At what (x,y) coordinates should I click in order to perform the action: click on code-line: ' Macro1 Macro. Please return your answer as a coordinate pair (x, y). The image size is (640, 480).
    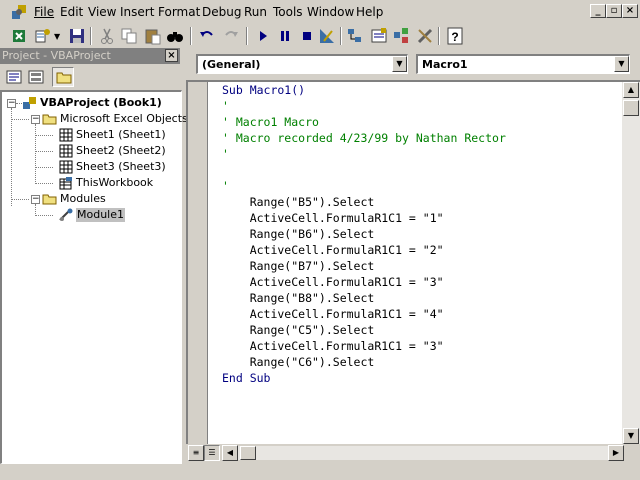
    Looking at the image, I should click on (270, 122).